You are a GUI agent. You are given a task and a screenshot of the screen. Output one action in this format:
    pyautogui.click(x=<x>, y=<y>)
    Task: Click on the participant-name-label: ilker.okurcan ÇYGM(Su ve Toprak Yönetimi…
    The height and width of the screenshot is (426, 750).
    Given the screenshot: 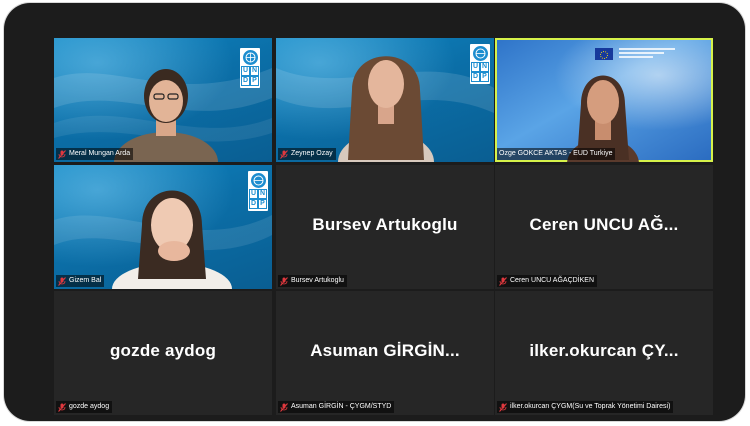 What is the action you would take?
    pyautogui.click(x=585, y=407)
    